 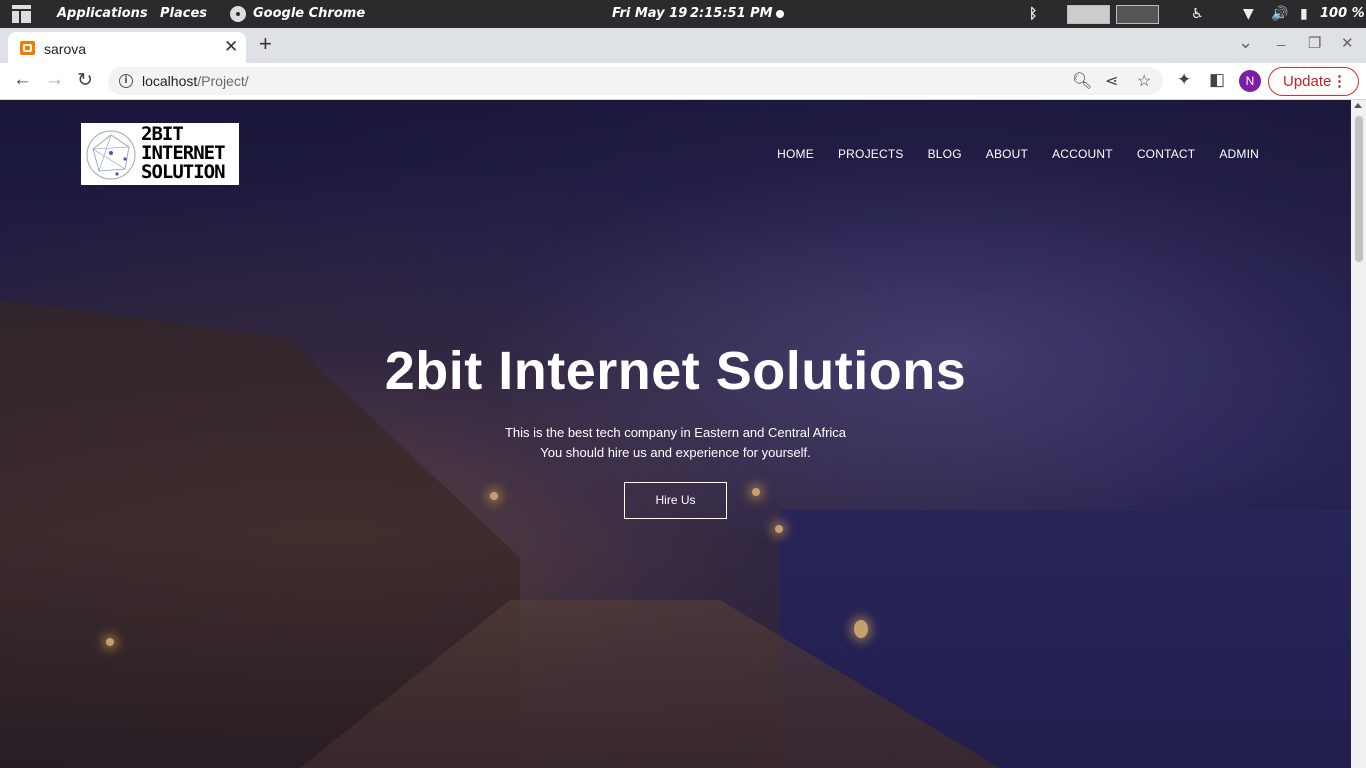 I want to click on page-scrollbar, so click(x=1358, y=434).